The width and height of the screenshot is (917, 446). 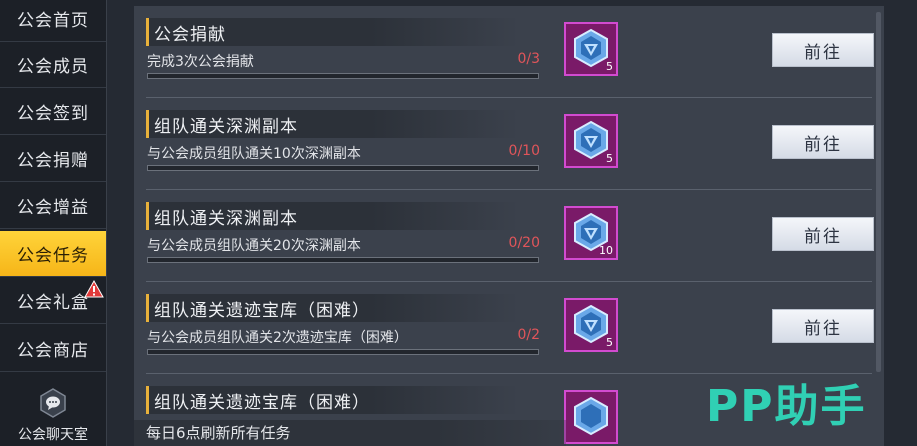 I want to click on sidebar-item-guild-buff: 公会增益, so click(x=53, y=206).